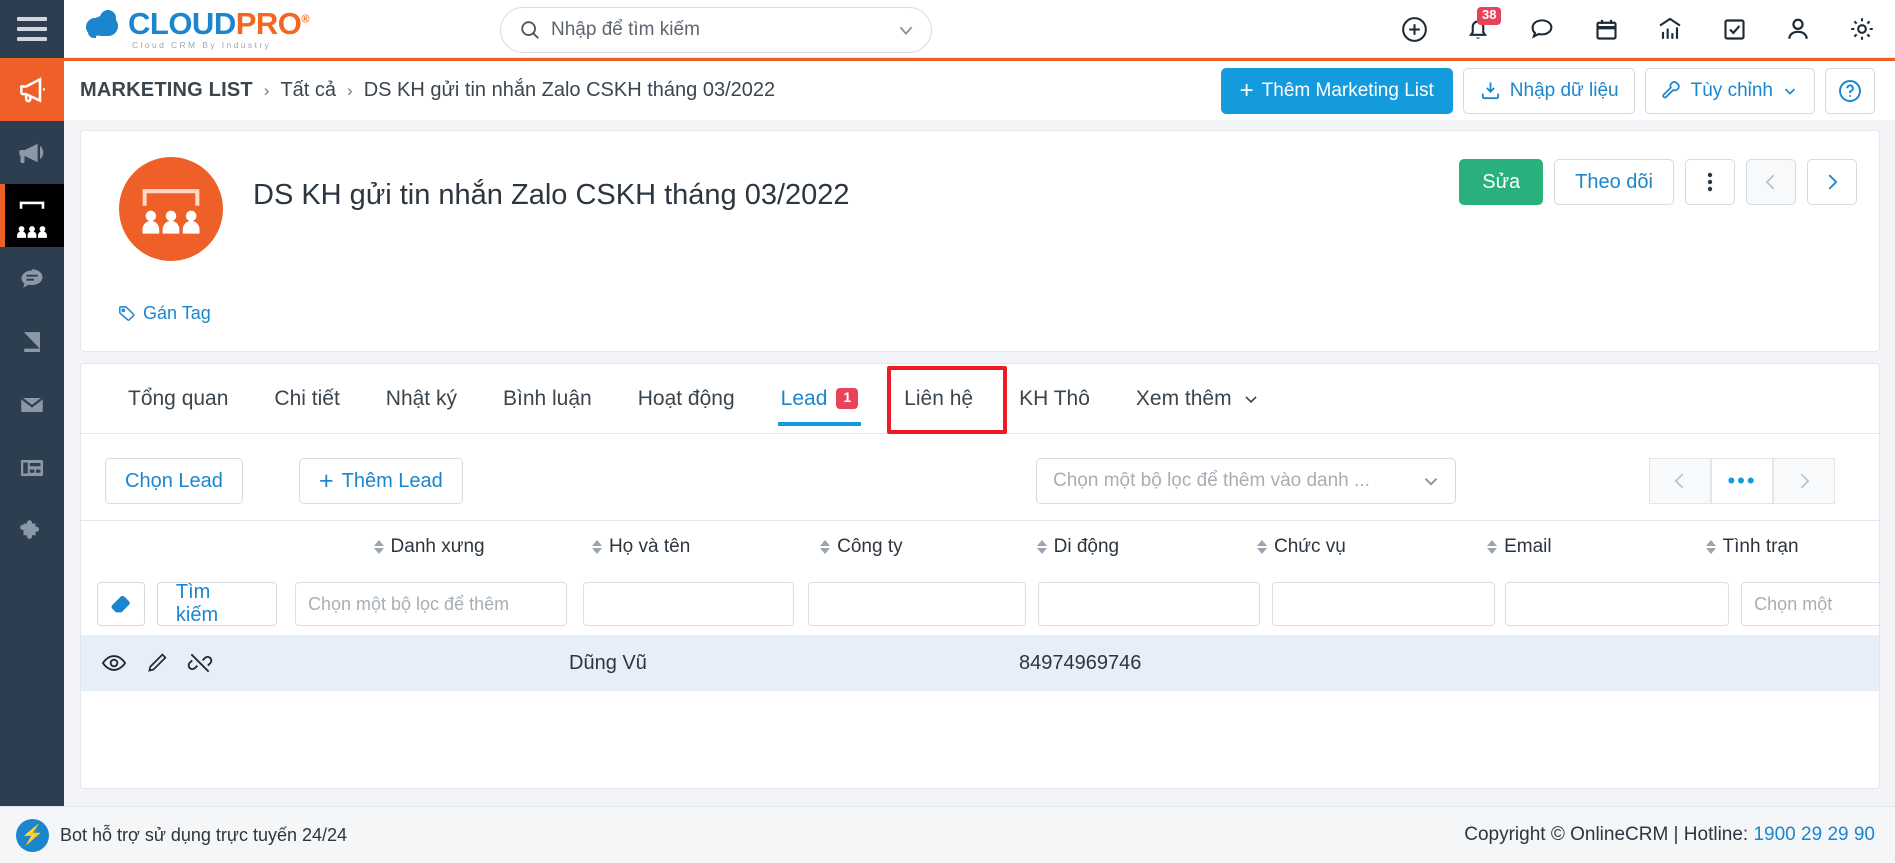 The image size is (1895, 863). I want to click on tag-icon, so click(126, 313).